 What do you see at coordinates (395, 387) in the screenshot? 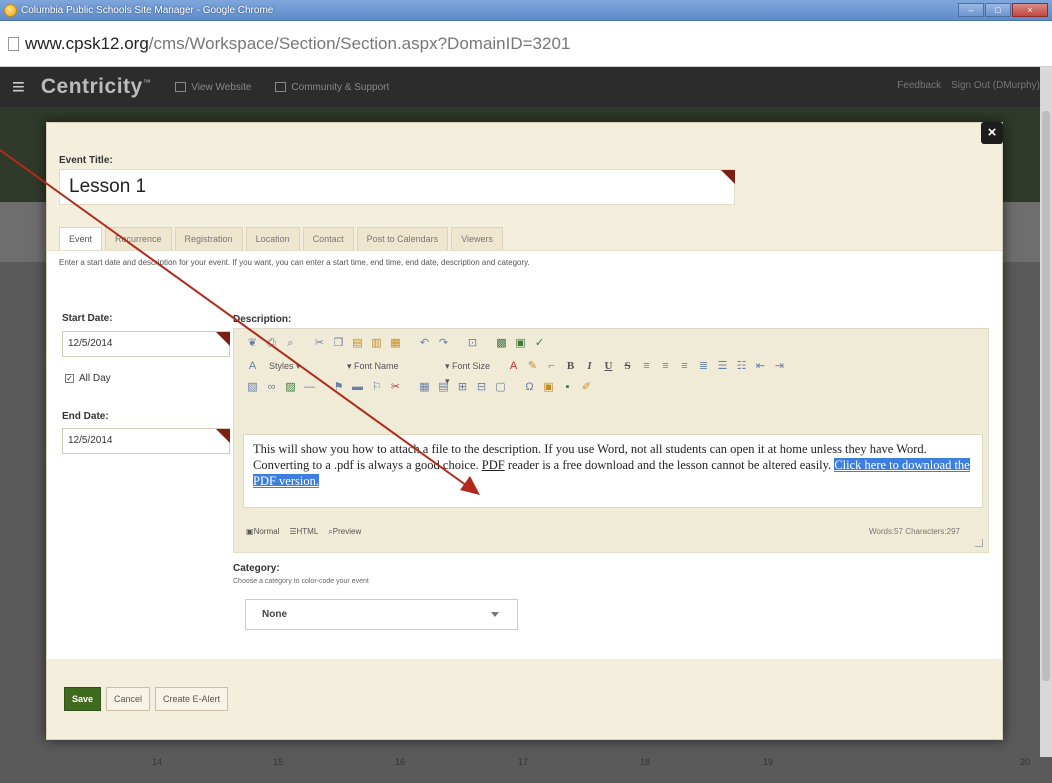
I see `unlink-icon: ✂` at bounding box center [395, 387].